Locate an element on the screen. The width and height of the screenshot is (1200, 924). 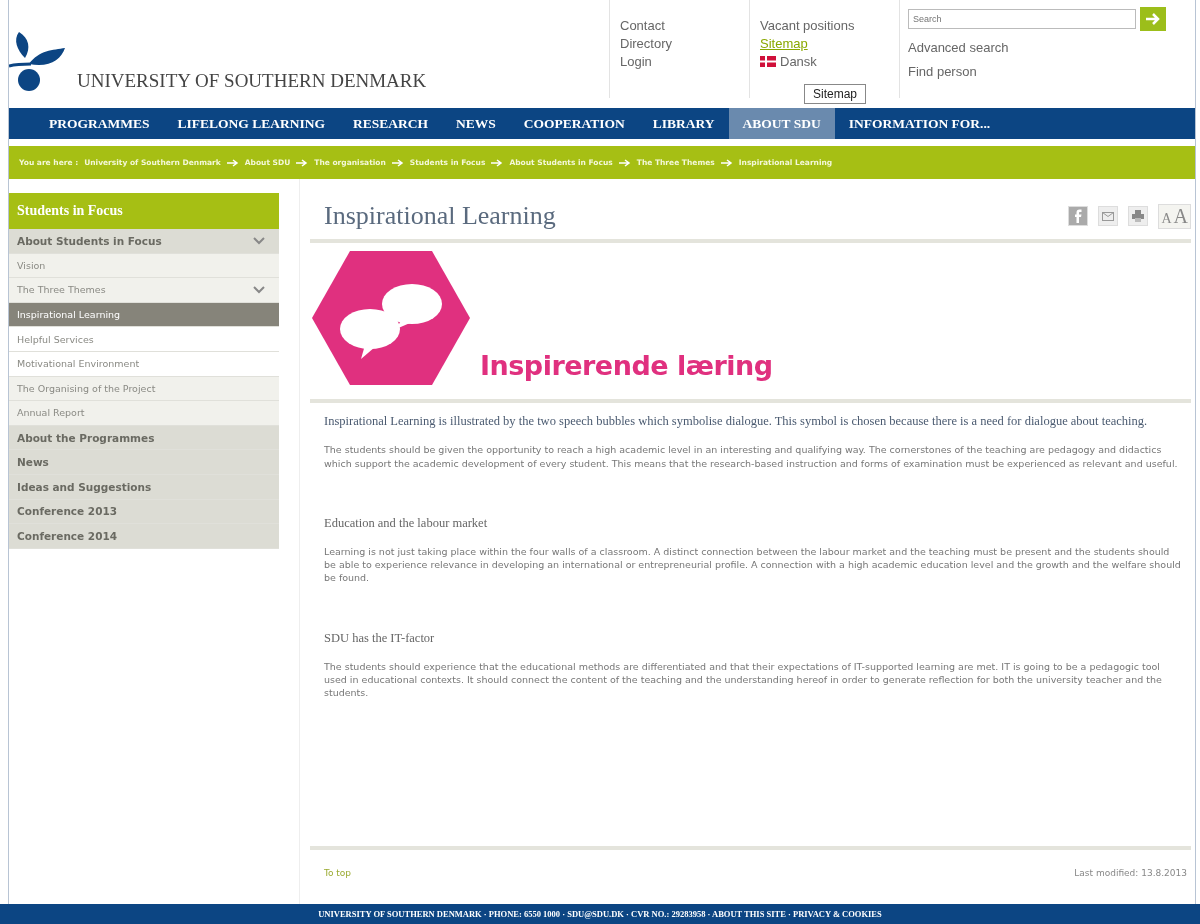
sidebar-item-label: The Organising of the Project is located at coordinates (86, 388).